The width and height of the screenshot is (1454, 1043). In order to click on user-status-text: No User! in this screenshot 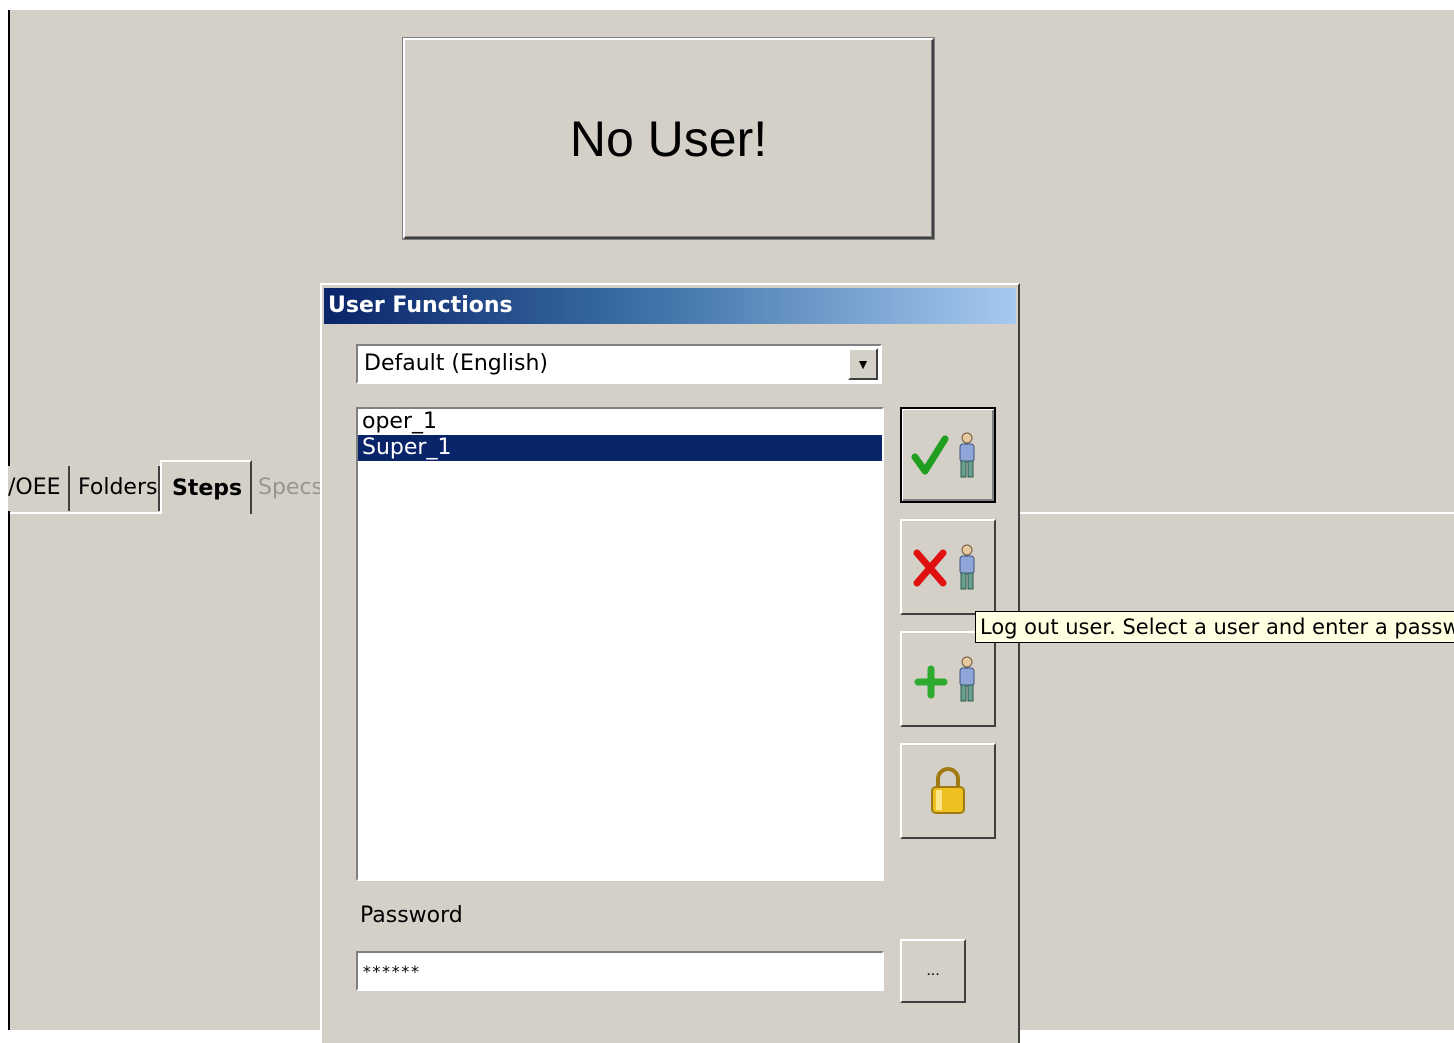, I will do `click(668, 138)`.